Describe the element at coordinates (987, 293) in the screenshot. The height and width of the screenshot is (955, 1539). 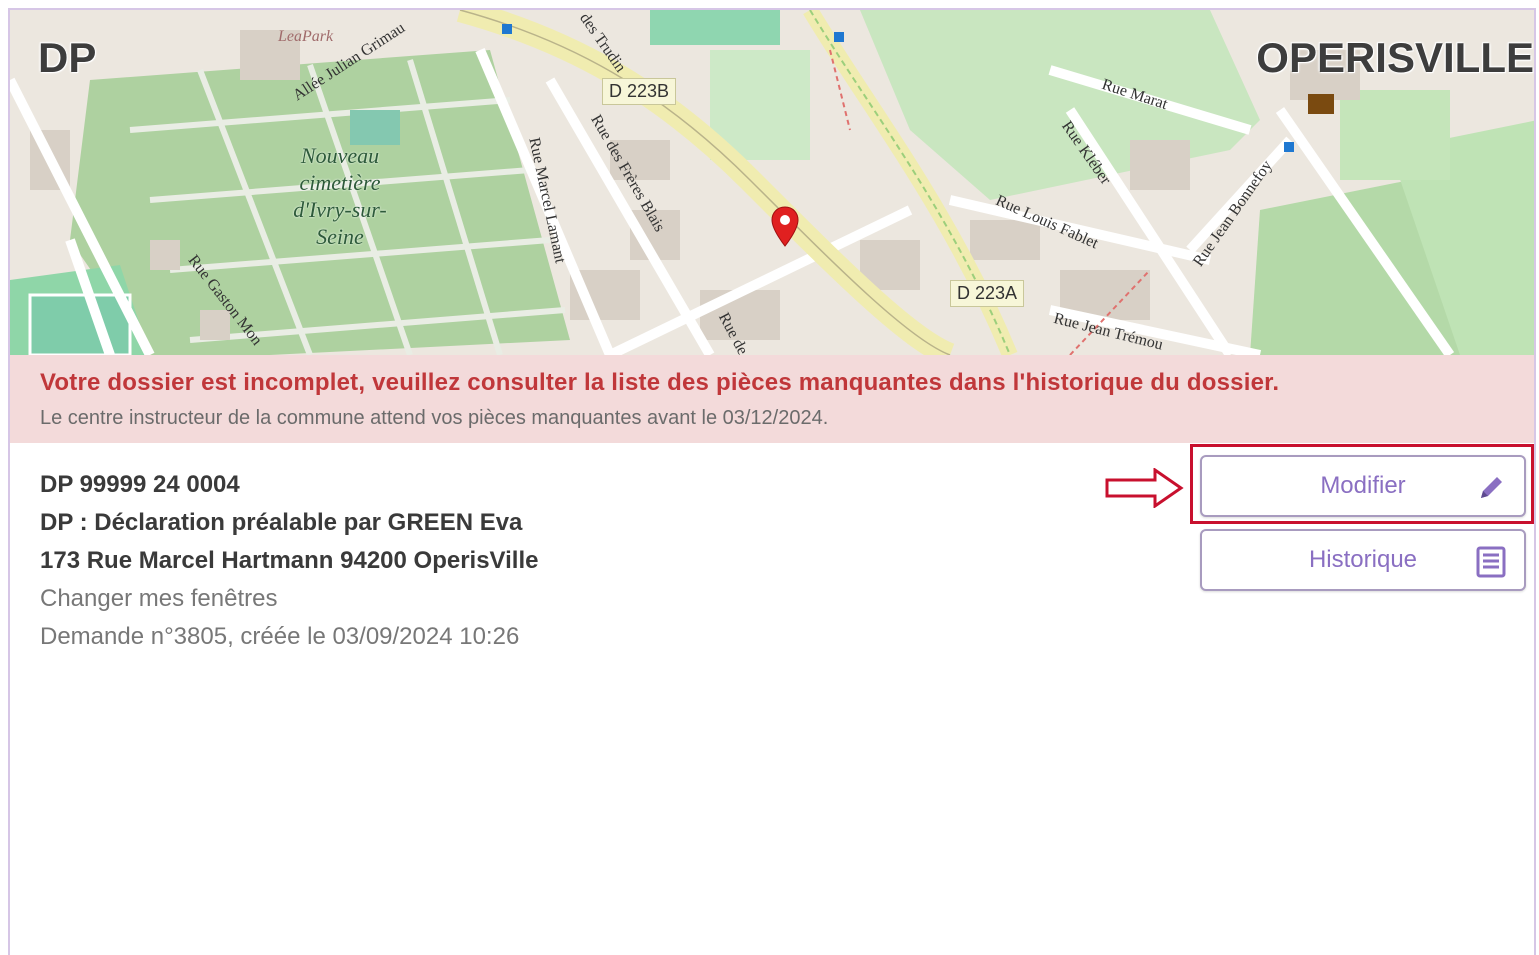
I see `road-label-d223a: D 223A` at that location.